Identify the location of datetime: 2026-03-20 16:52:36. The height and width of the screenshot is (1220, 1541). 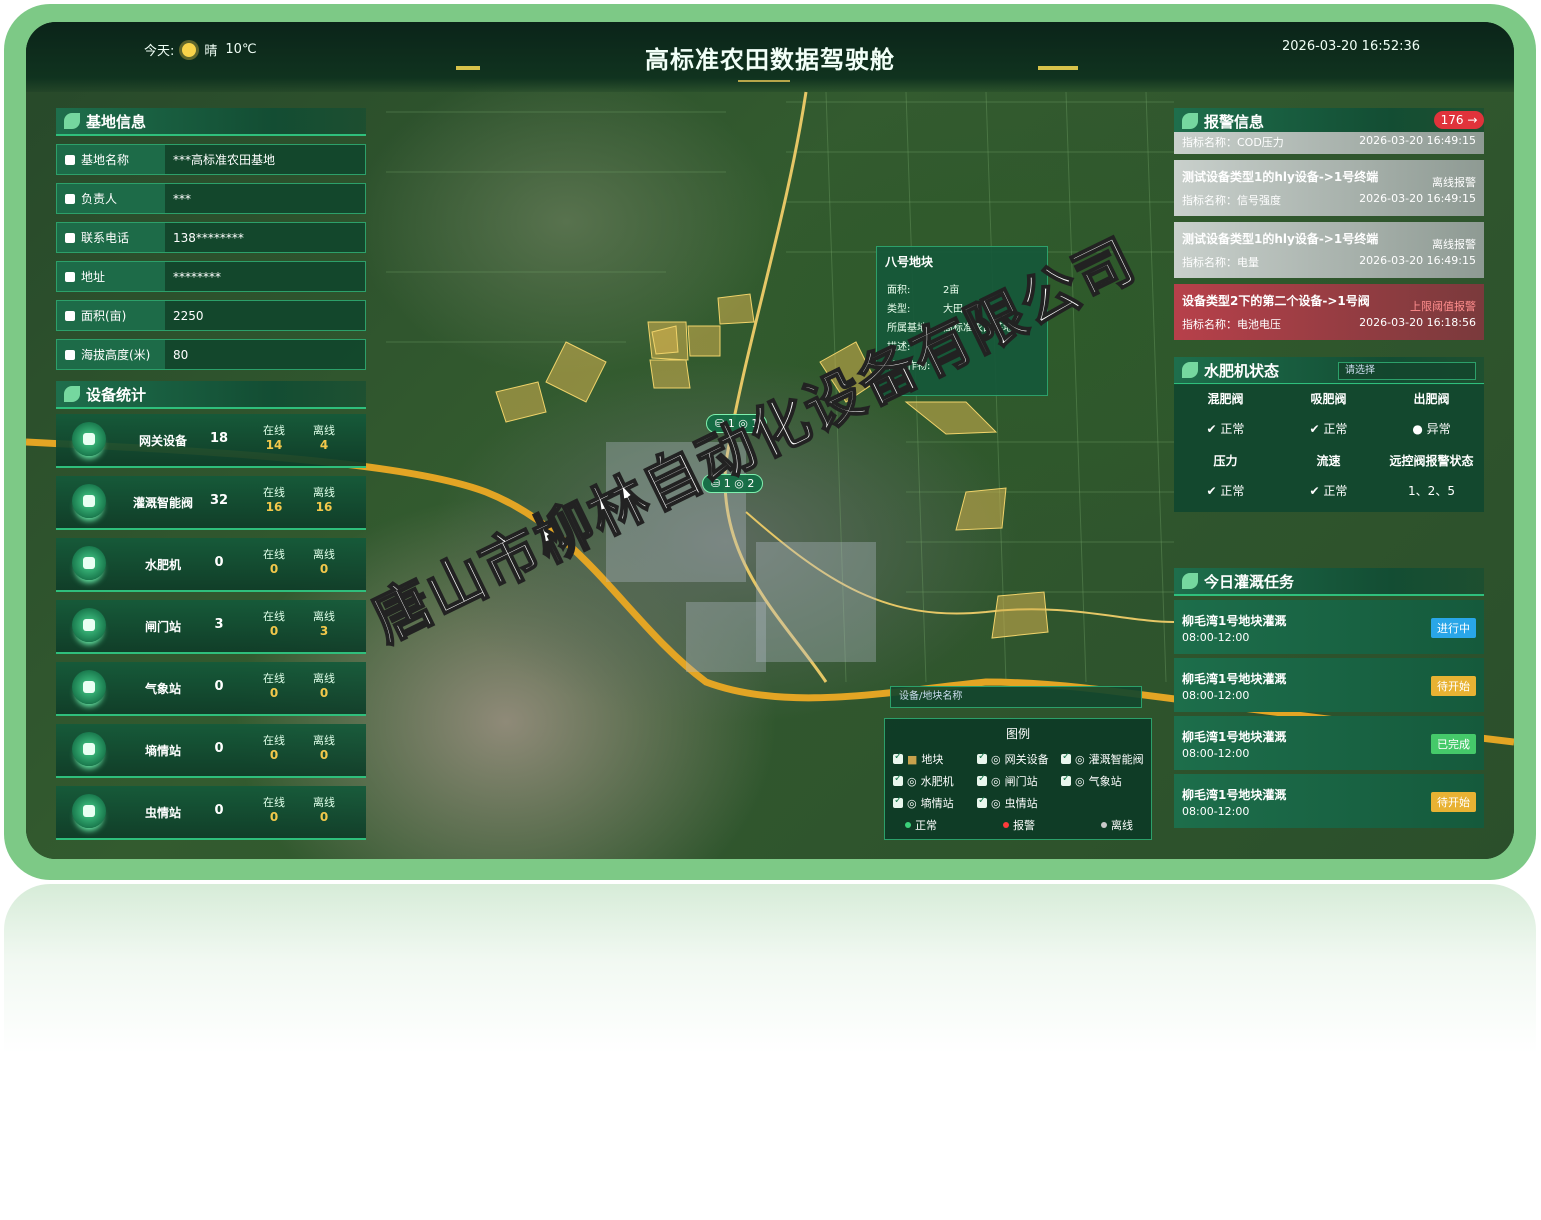
(1351, 46).